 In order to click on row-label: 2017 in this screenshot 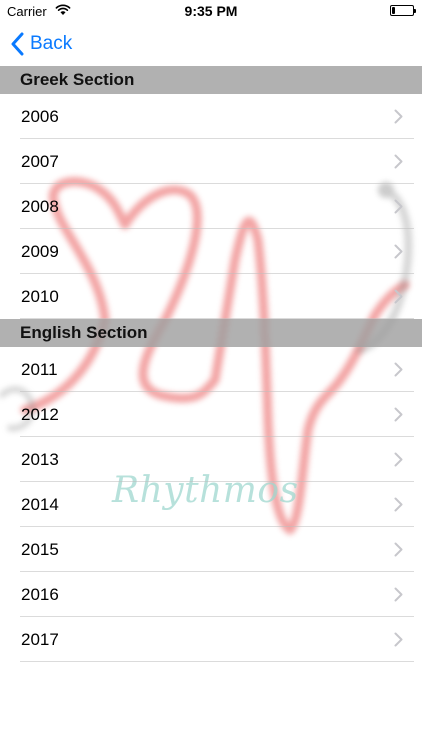, I will do `click(40, 639)`.